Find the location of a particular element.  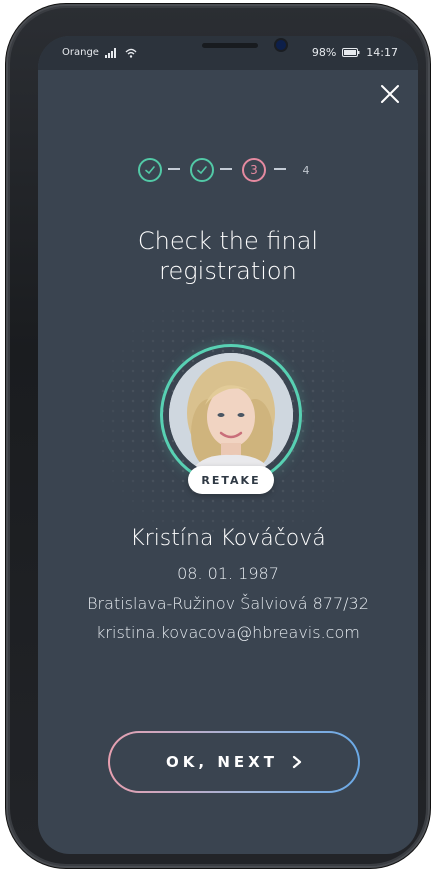

carrier-label: Orange is located at coordinates (80, 52).